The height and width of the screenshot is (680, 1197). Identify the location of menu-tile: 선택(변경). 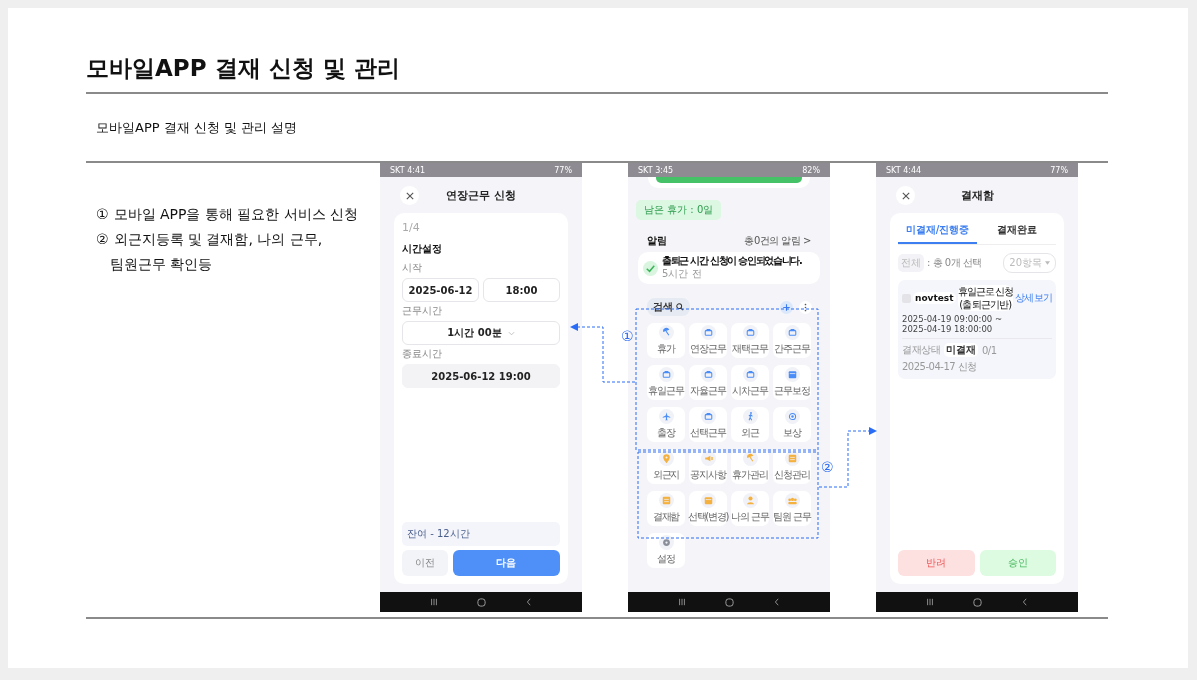
(708, 508).